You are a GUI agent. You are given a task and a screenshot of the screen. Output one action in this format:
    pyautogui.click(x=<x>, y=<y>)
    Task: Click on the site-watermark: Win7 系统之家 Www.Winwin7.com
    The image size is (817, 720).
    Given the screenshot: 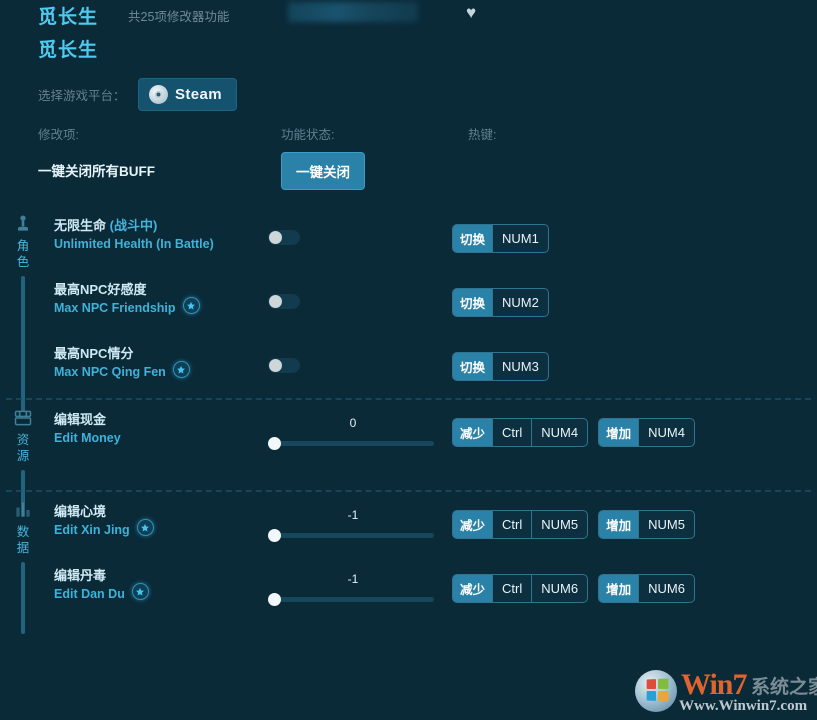 What is the action you would take?
    pyautogui.click(x=720, y=689)
    